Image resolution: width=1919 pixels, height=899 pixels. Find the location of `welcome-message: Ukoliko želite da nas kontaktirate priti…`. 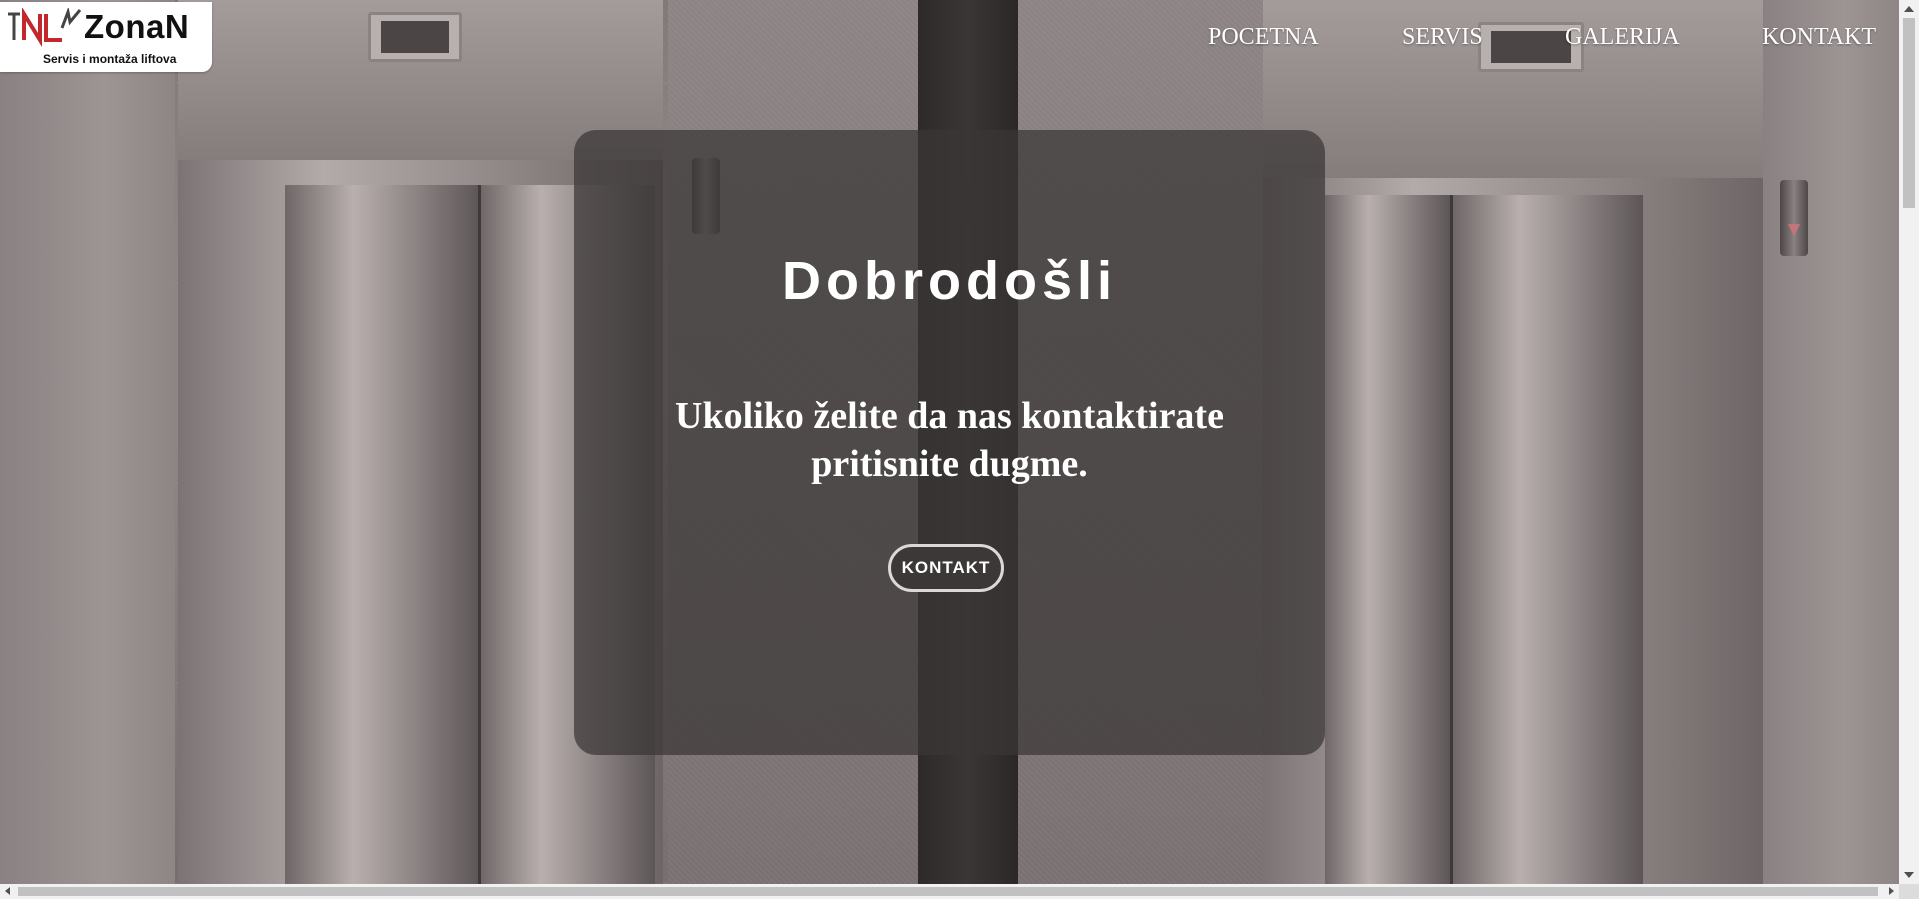

welcome-message: Ukoliko želite da nas kontaktirate priti… is located at coordinates (949, 440).